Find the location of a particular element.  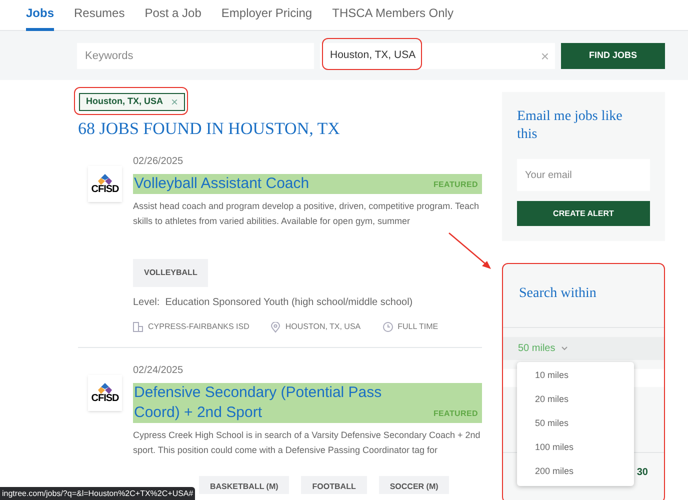

keywords-field: Keywords is located at coordinates (195, 55).